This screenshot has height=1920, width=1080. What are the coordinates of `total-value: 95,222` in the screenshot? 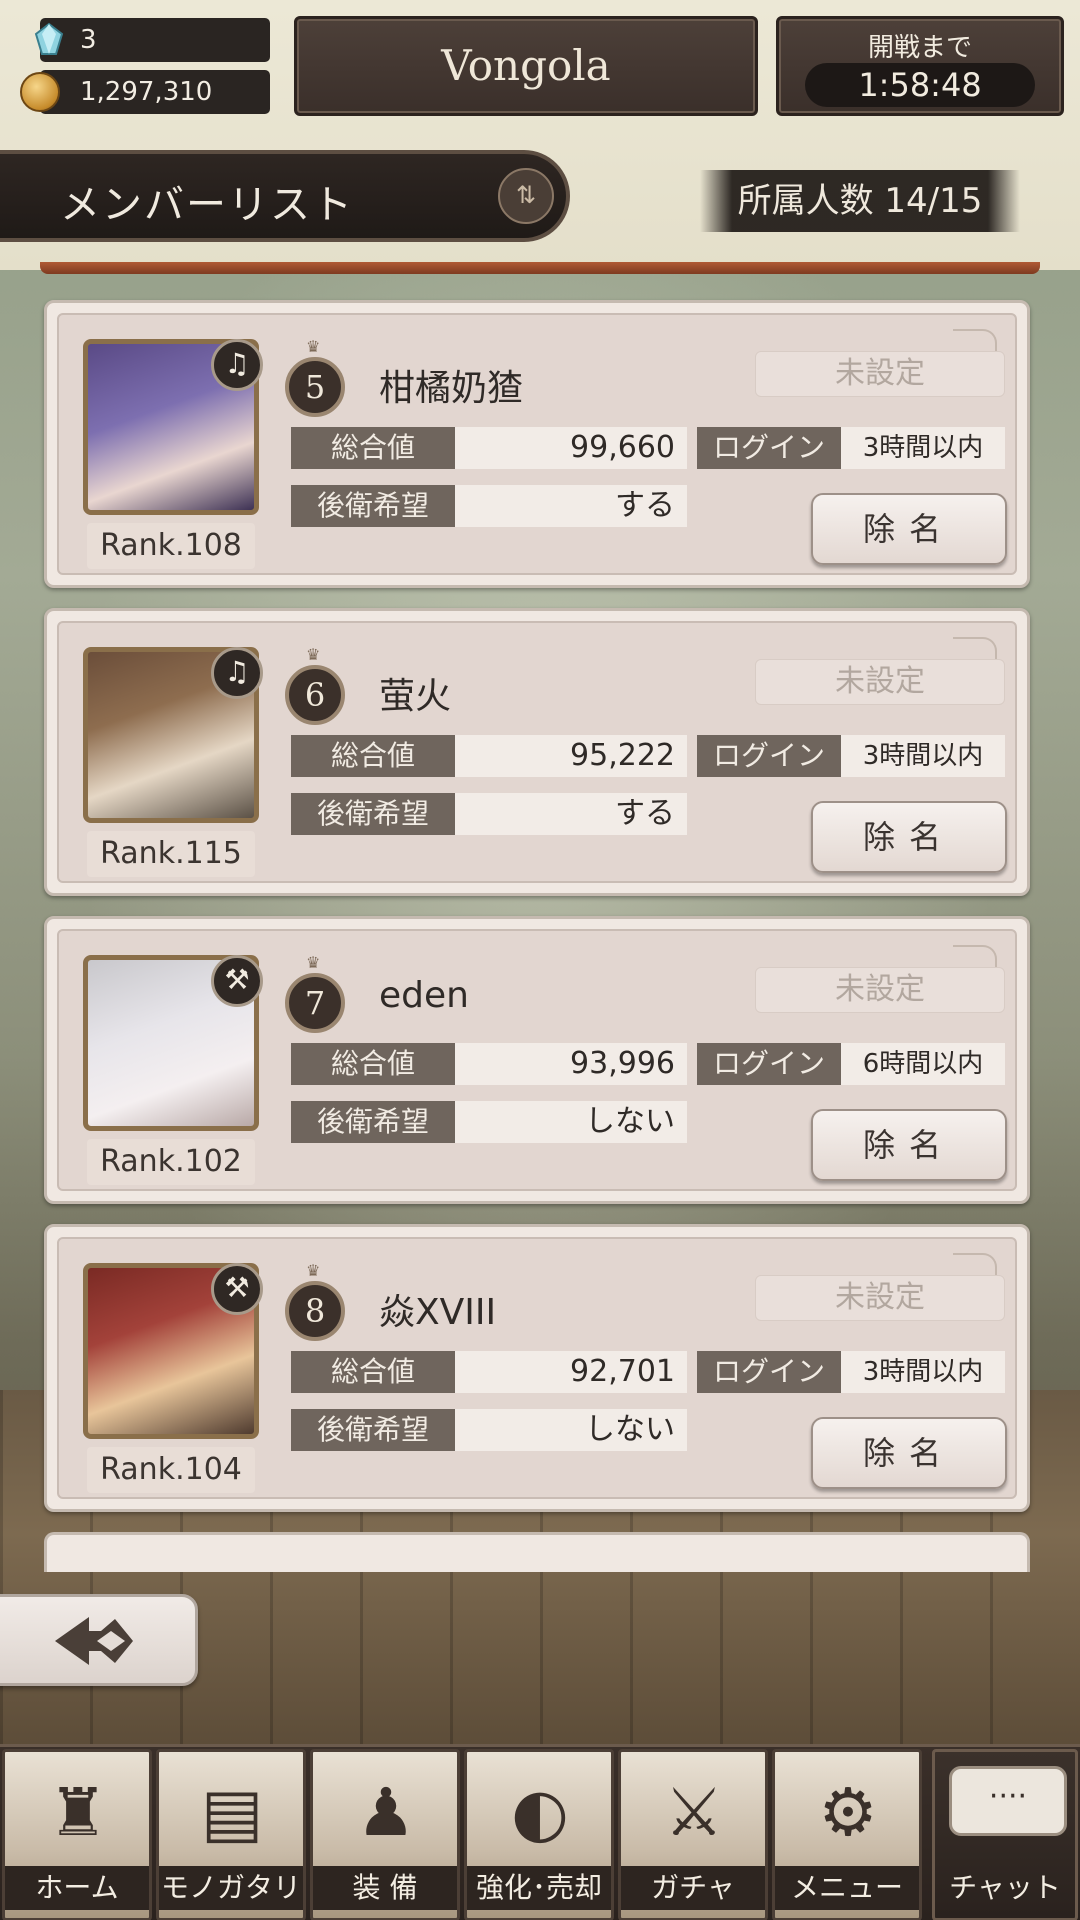 It's located at (571, 756).